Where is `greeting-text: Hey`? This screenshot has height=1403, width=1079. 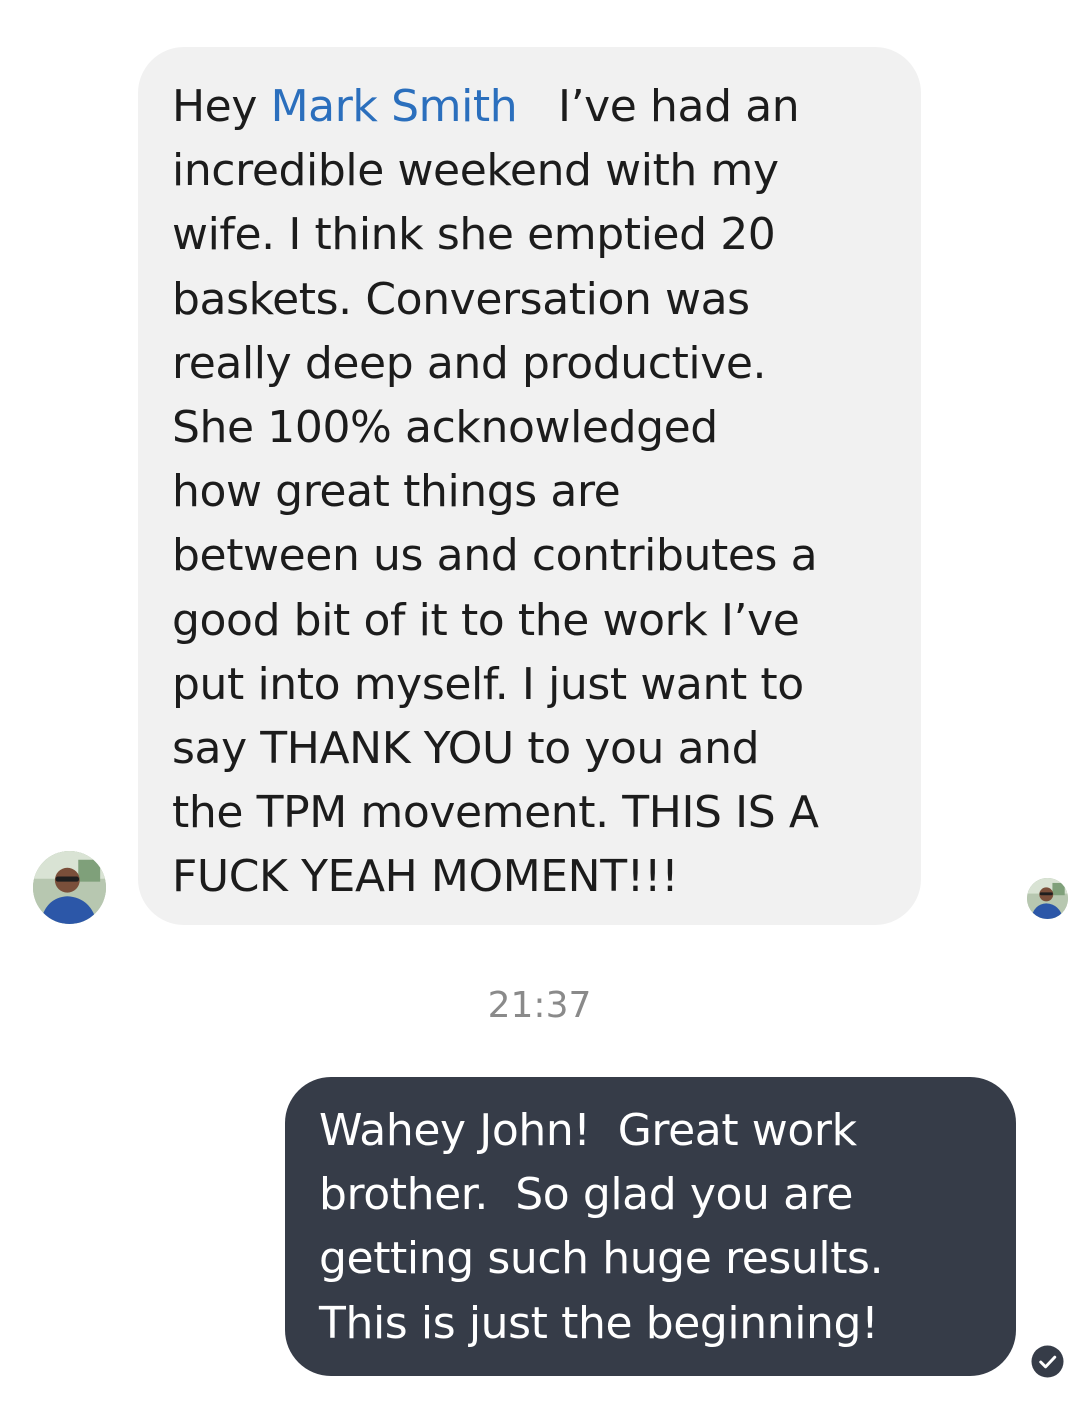 greeting-text: Hey is located at coordinates (221, 106).